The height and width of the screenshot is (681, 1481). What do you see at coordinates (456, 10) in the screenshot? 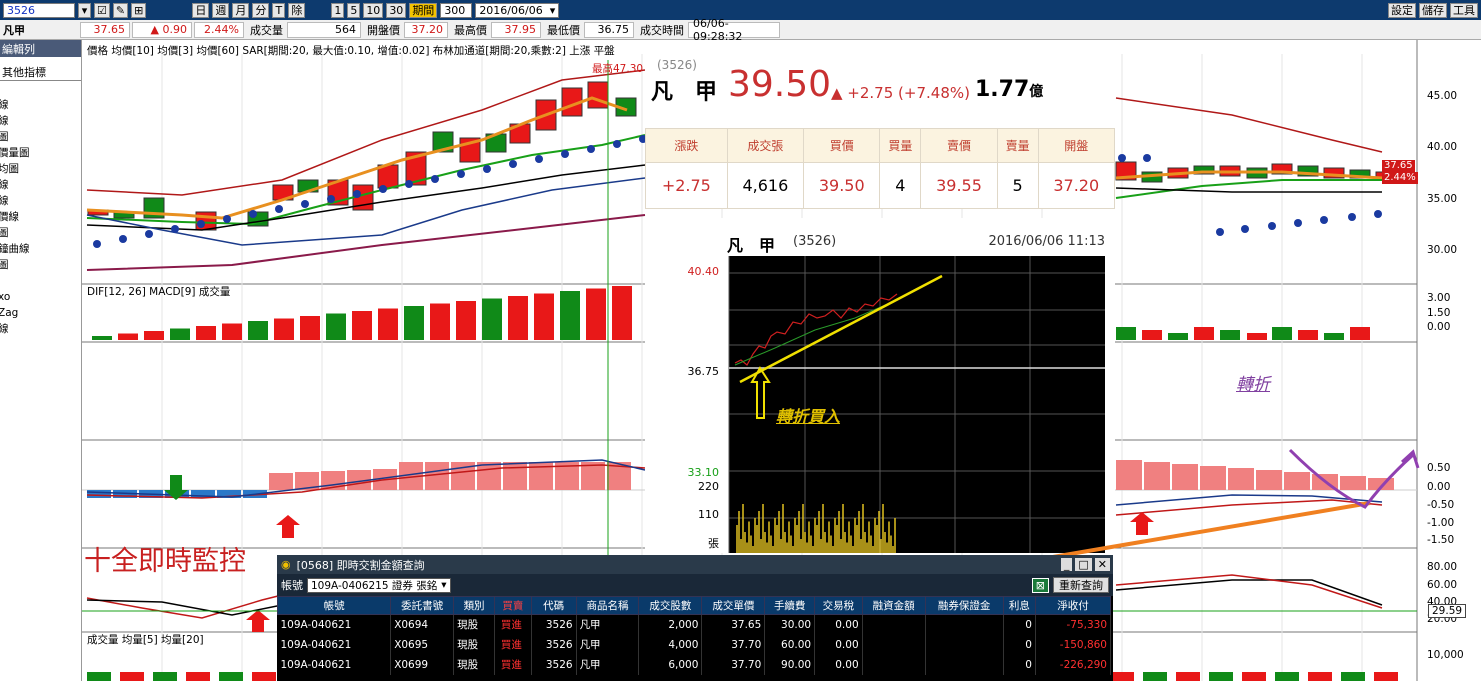
I see `period-input: 300` at bounding box center [456, 10].